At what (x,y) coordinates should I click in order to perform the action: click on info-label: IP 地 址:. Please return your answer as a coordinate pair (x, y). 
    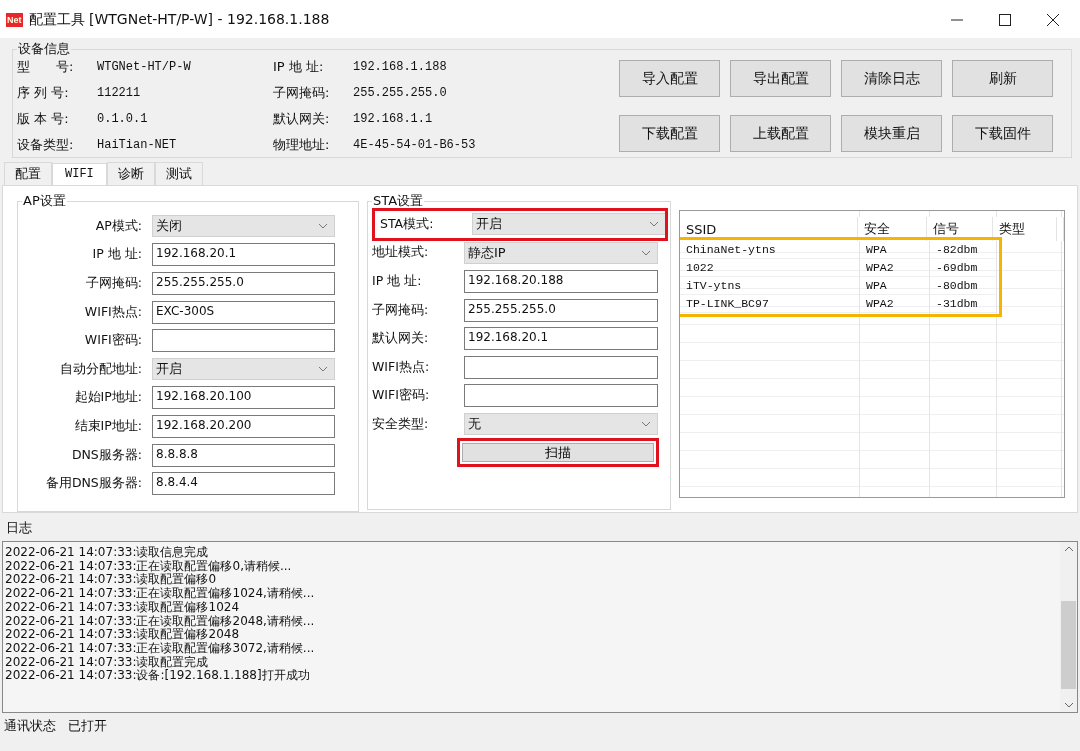
    Looking at the image, I should click on (299, 67).